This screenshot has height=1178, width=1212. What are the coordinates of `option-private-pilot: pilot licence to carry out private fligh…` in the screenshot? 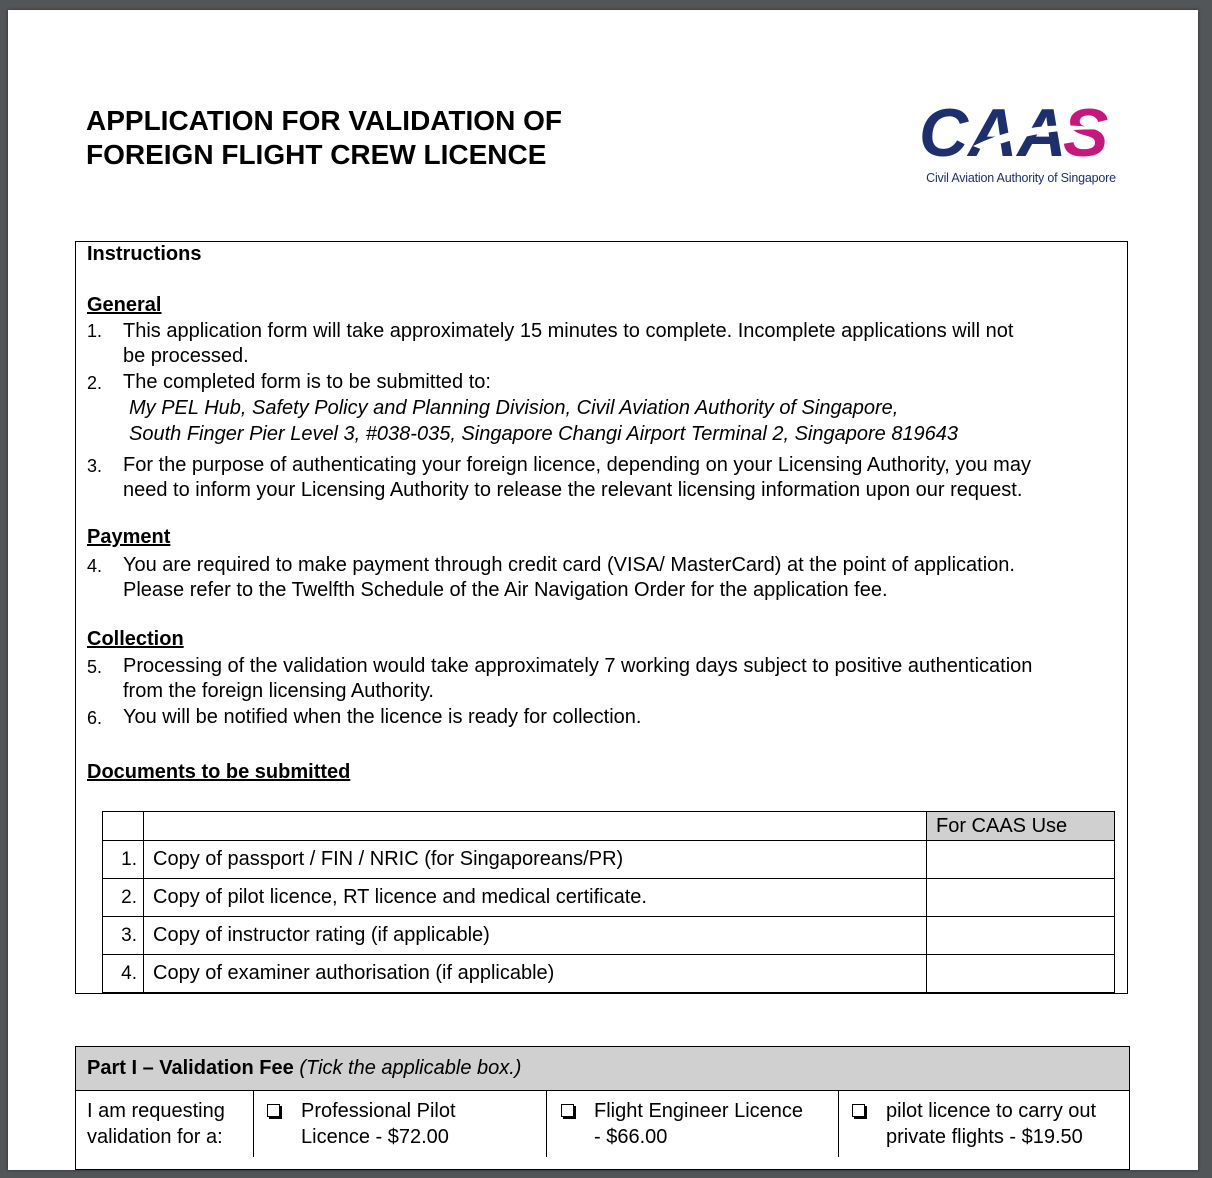 It's located at (991, 1138).